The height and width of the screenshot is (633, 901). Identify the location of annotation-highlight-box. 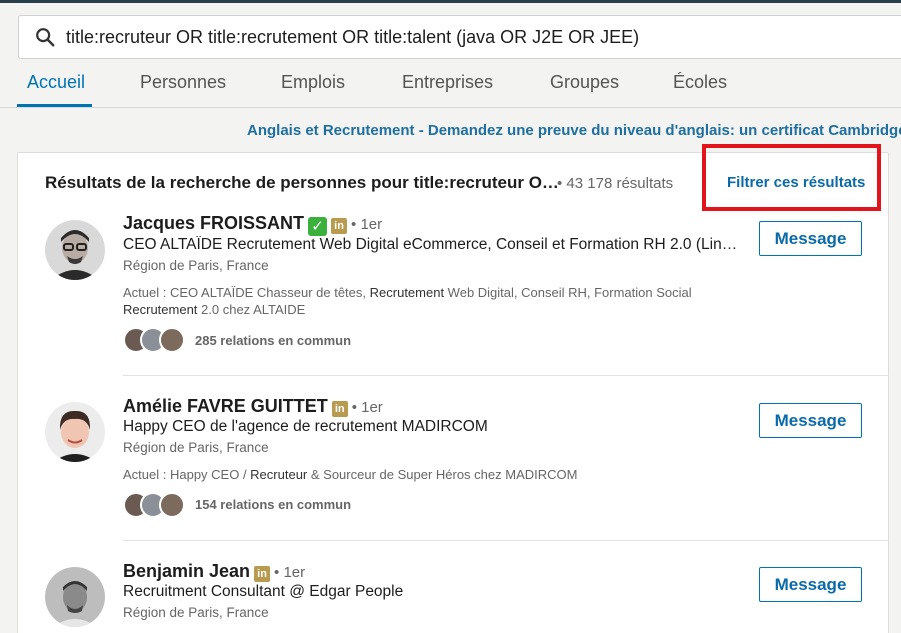
(791, 177).